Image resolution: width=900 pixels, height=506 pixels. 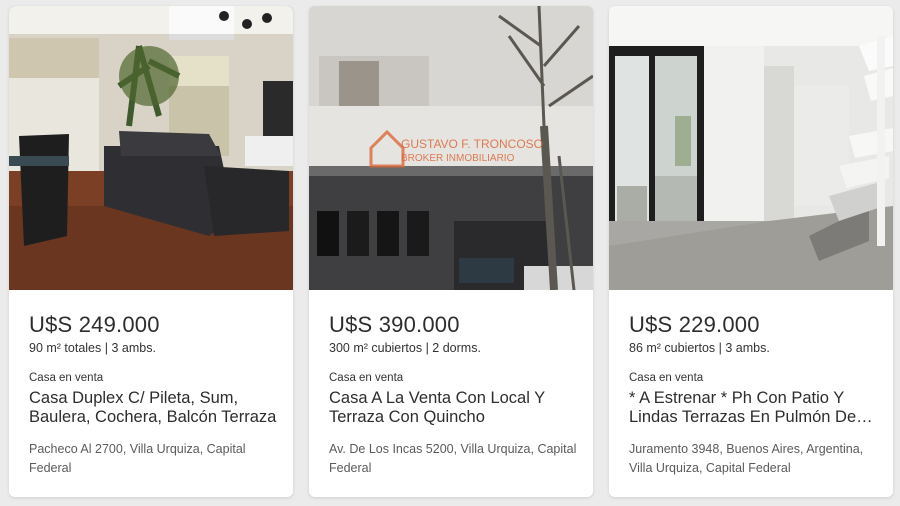 I want to click on listing-price: U$S 390.000, so click(x=394, y=324).